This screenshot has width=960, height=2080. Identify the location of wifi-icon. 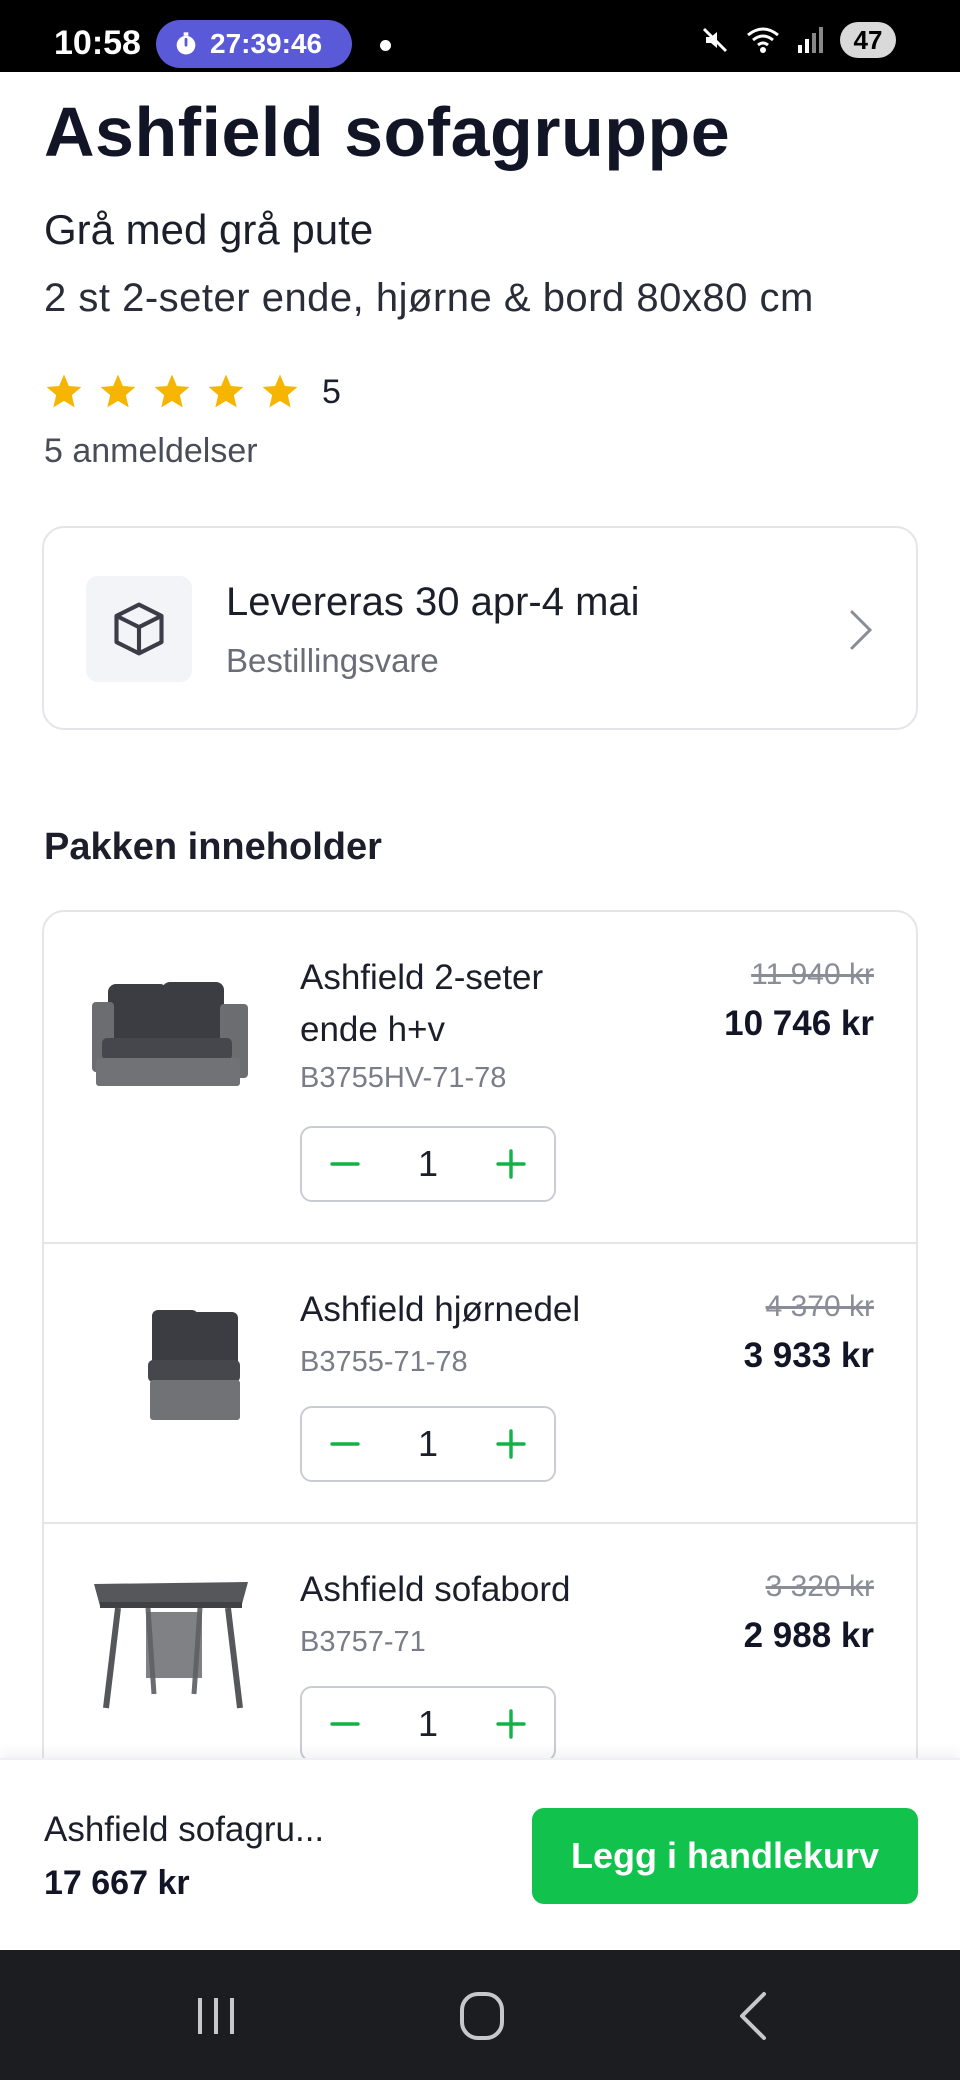
(763, 40).